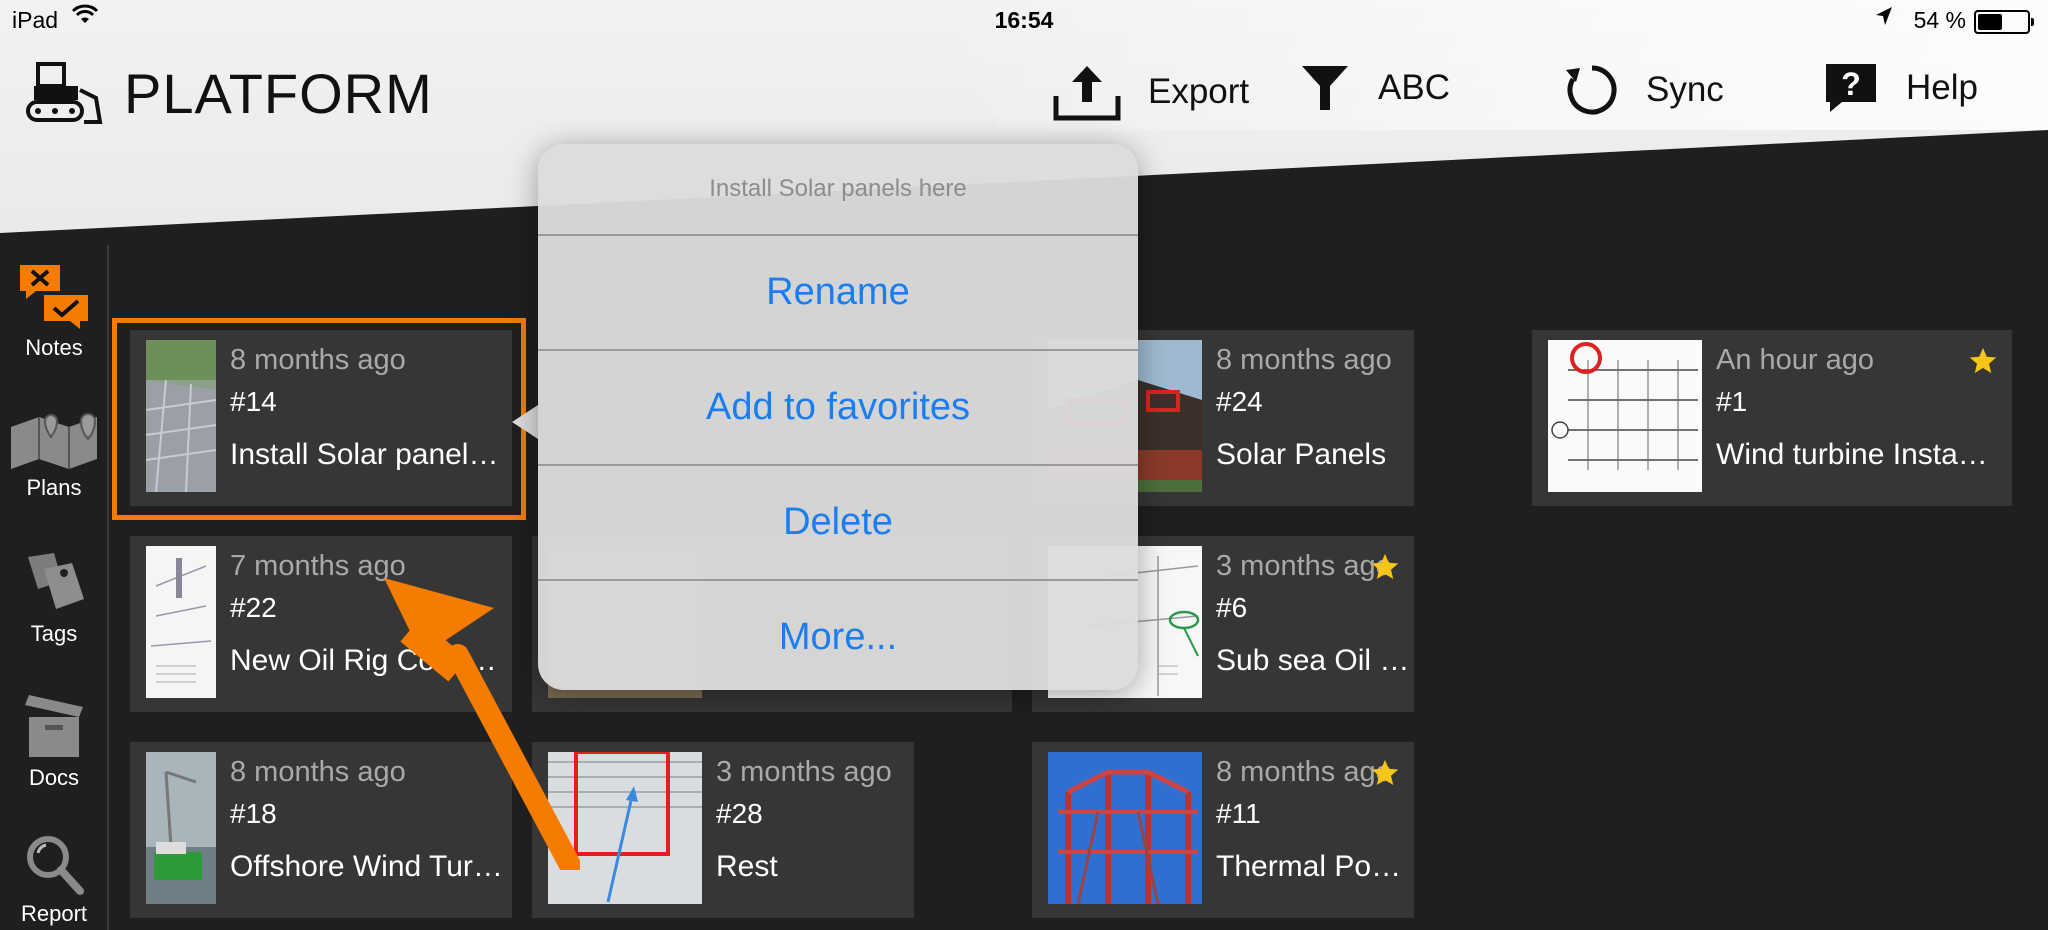  Describe the element at coordinates (525, 422) in the screenshot. I see `popover-arrow` at that location.